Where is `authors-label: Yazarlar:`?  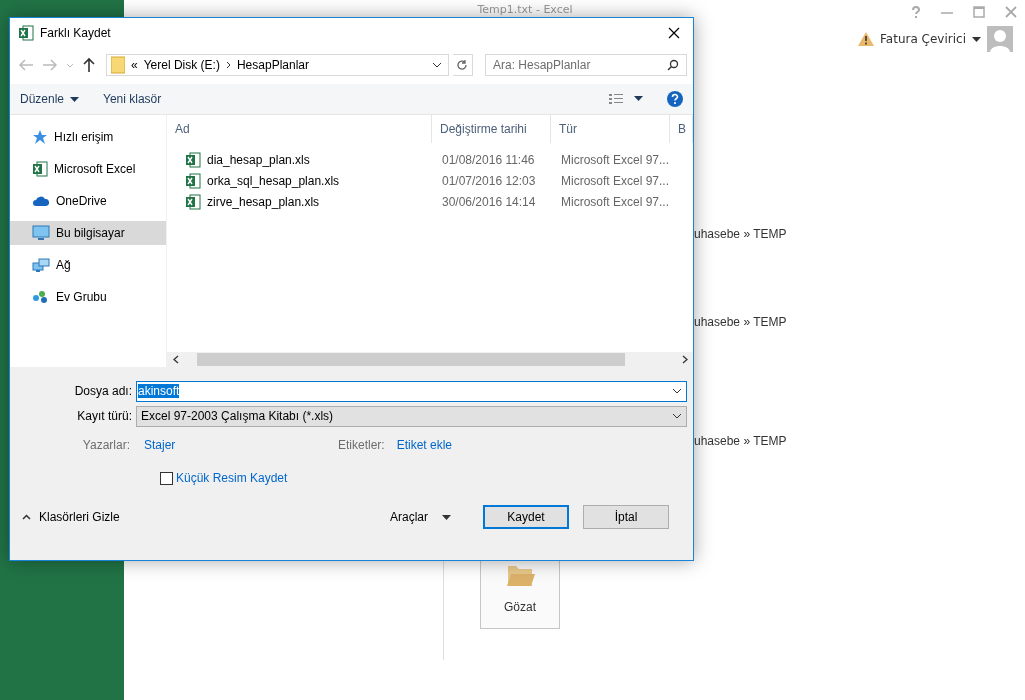
authors-label: Yazarlar: is located at coordinates (106, 445).